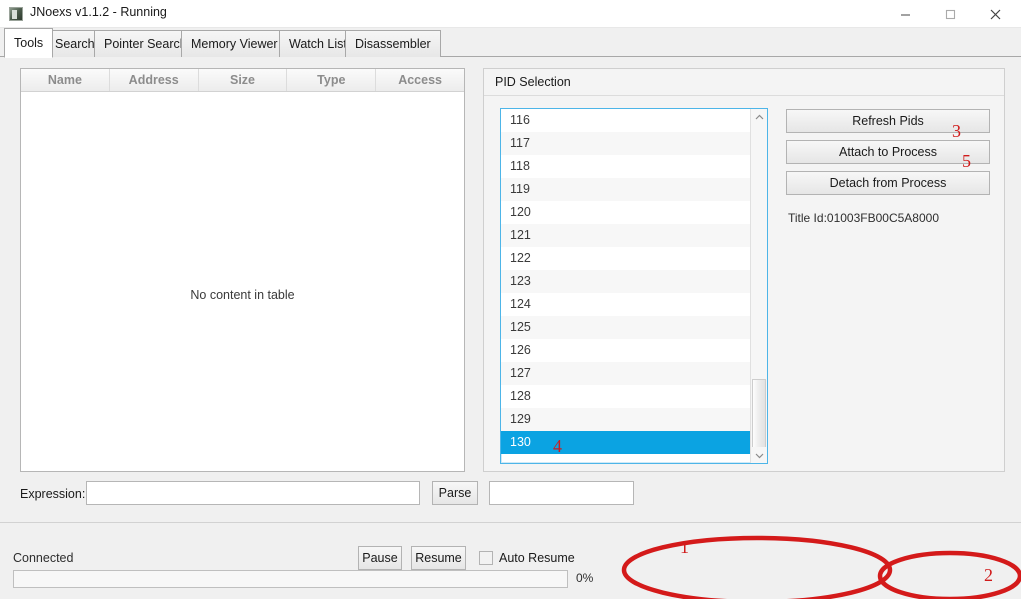 The height and width of the screenshot is (599, 1021). I want to click on close-button, so click(995, 14).